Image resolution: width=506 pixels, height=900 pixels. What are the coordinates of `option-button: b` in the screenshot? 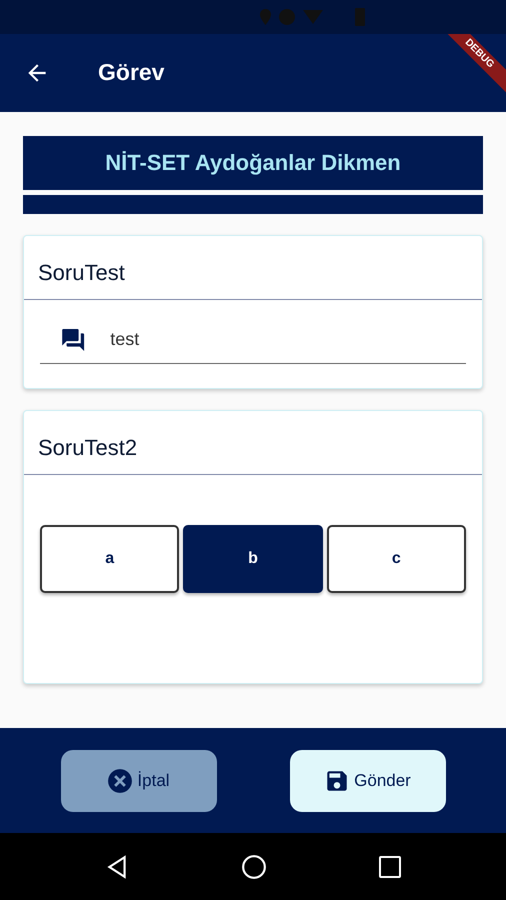 It's located at (253, 559).